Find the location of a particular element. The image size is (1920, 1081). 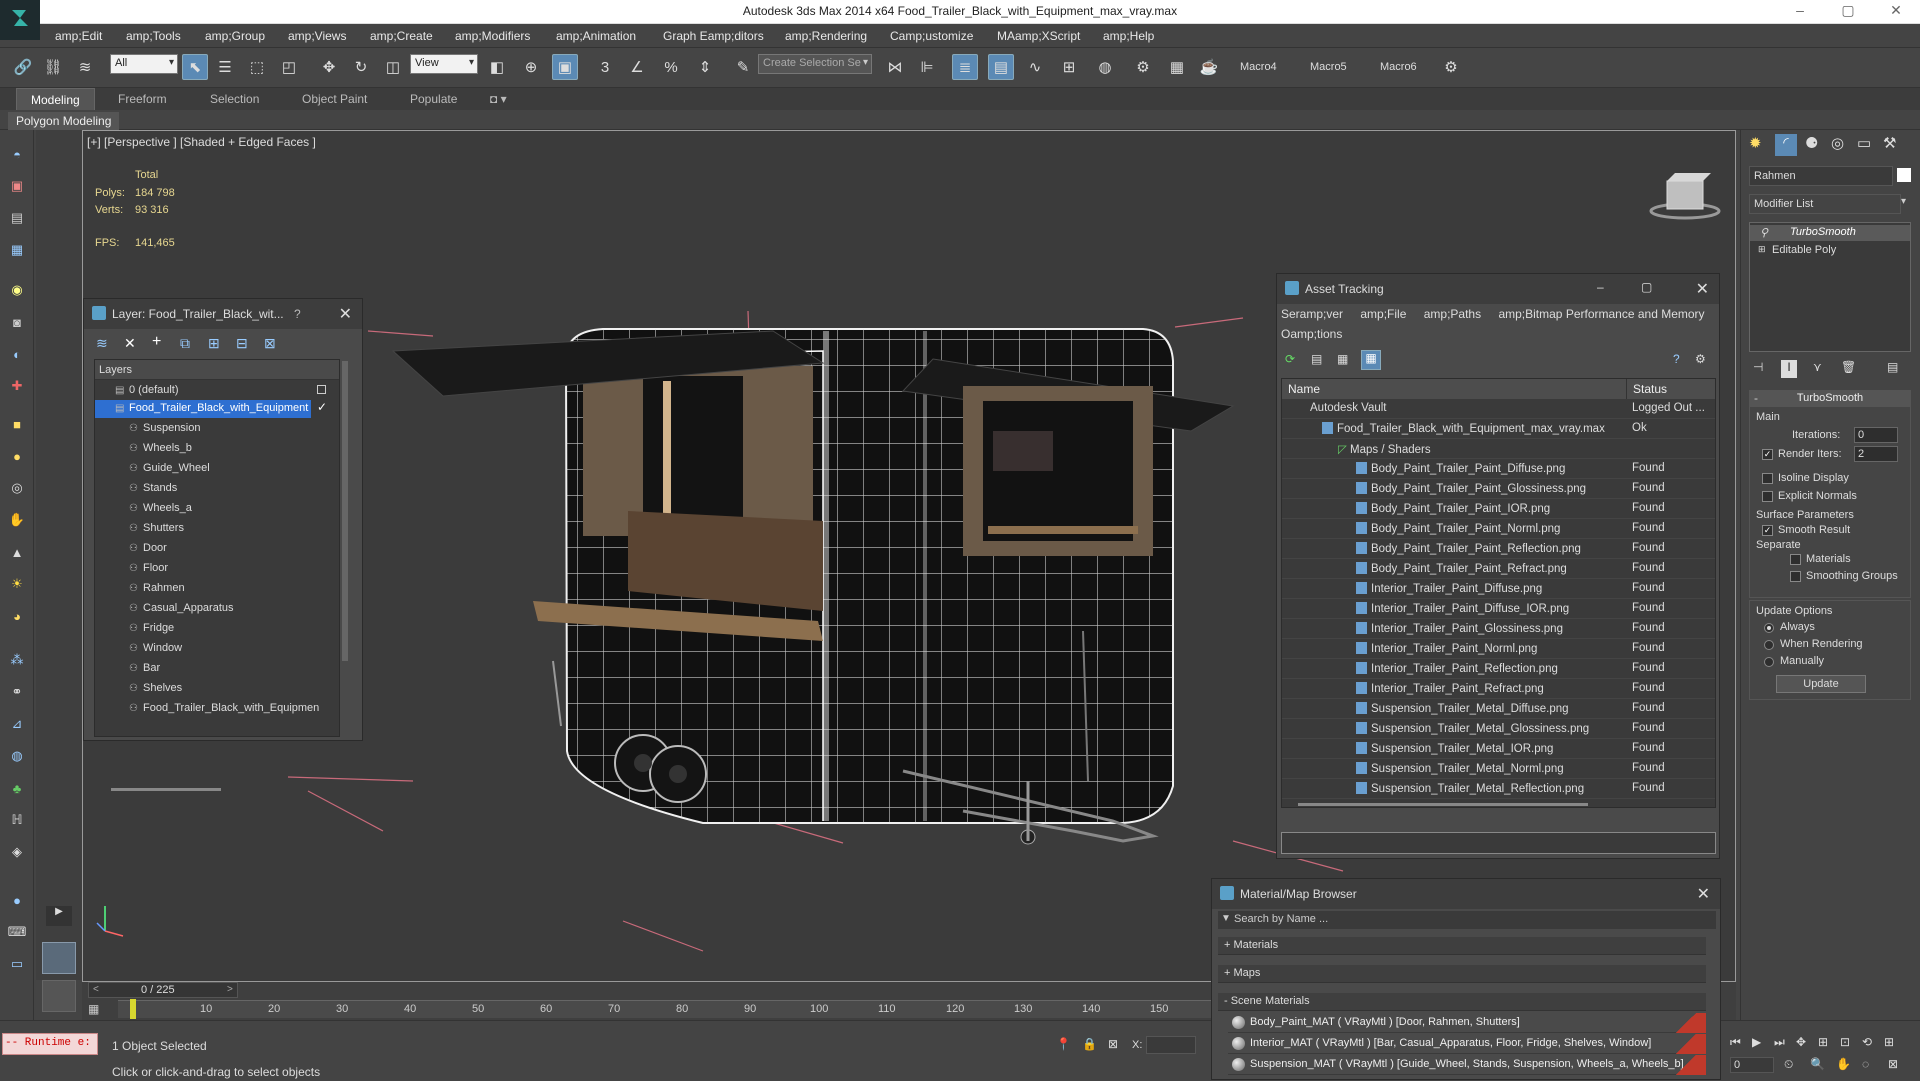

window-crossing-icon: ◰ is located at coordinates (289, 67).